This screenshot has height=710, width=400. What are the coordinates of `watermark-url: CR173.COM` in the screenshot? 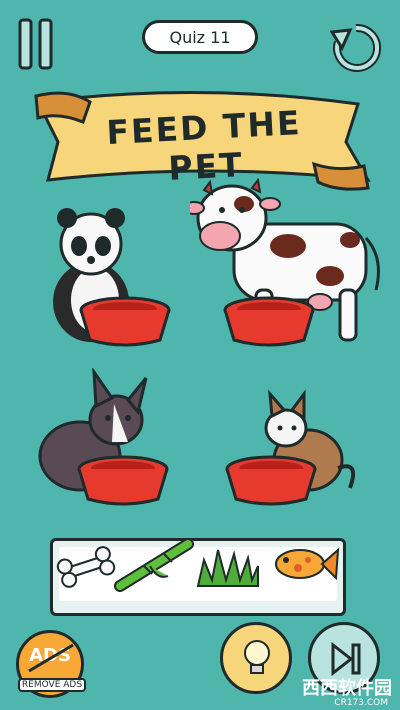 It's located at (361, 703).